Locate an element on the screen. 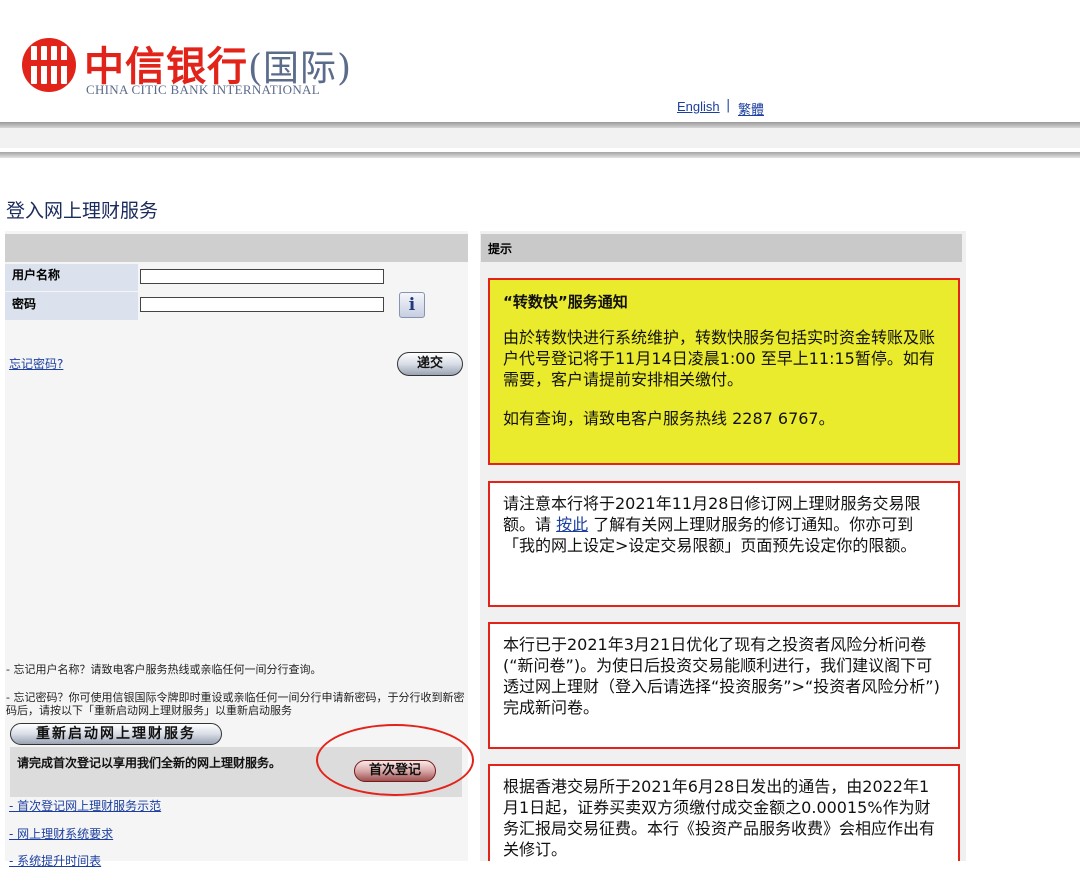  forgot-username-note: - 忘记用户名称？请致电客户服务热线或亲临任何一间分行查询。 is located at coordinates (164, 669).